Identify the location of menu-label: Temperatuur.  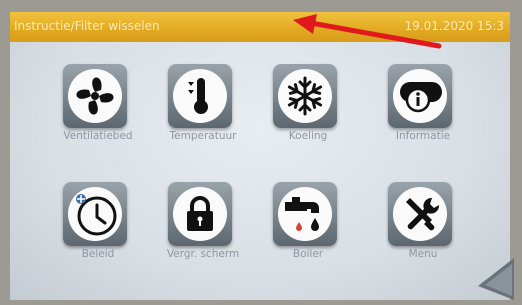
(203, 136).